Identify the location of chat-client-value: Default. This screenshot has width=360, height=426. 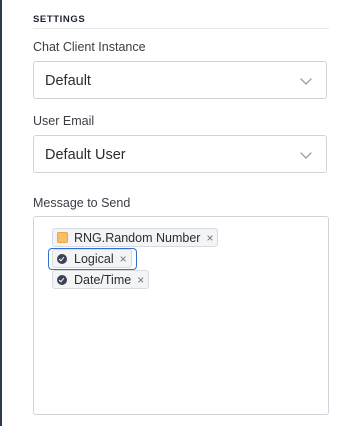
(68, 81).